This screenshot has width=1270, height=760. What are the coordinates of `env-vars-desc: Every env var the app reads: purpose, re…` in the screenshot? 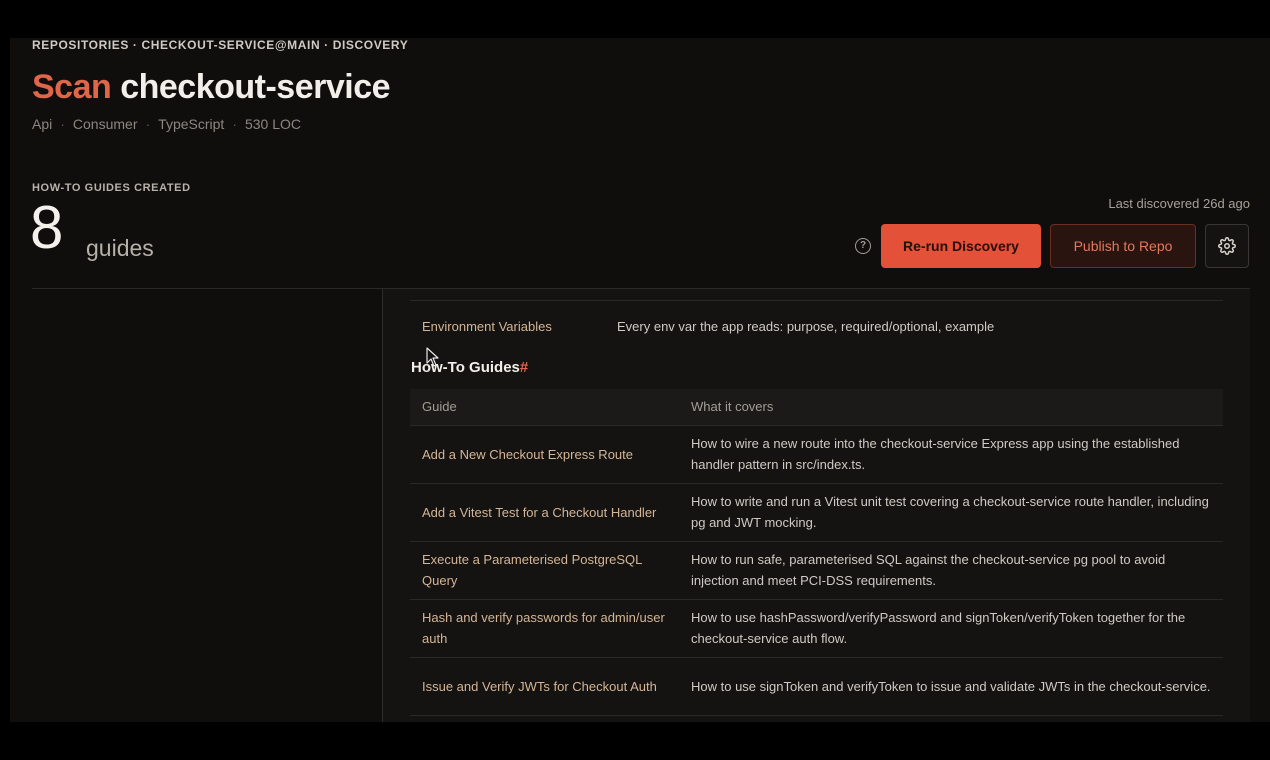 It's located at (806, 326).